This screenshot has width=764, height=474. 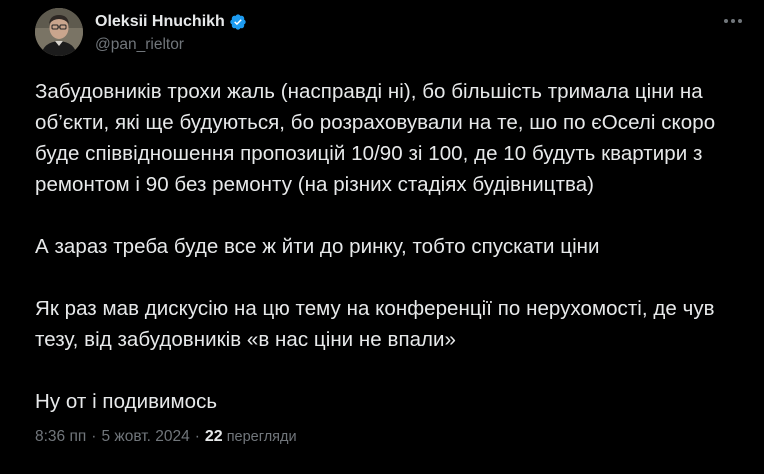 I want to click on author-display-name: Oleksii Hnuchikh, so click(x=160, y=22).